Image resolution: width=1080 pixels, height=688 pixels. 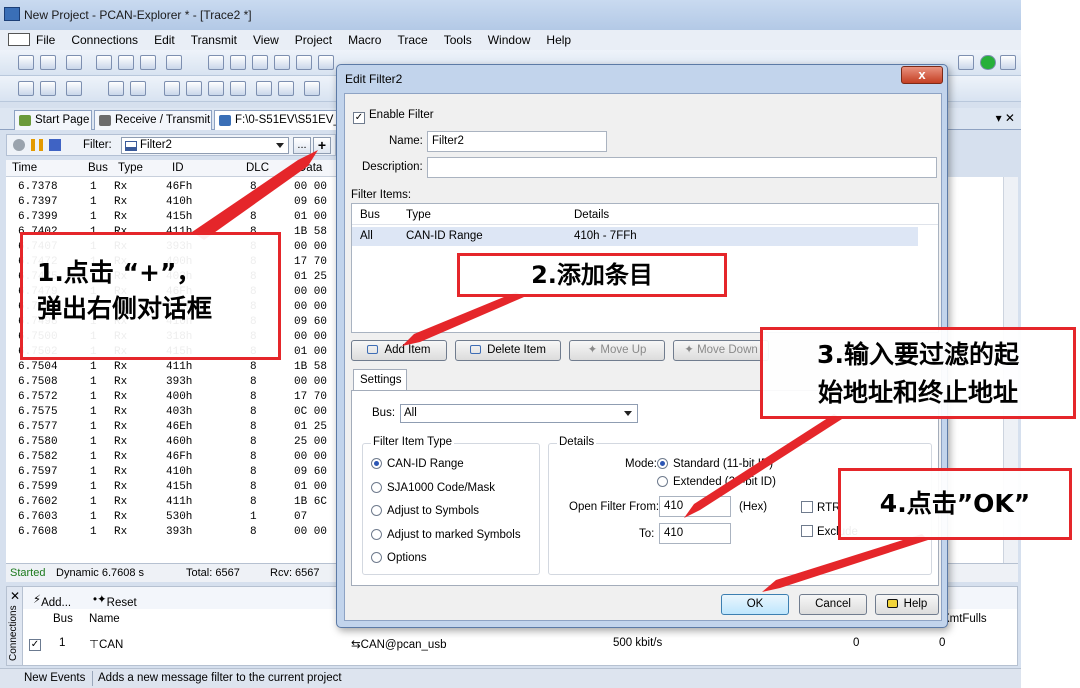 What do you see at coordinates (164, 40) in the screenshot?
I see `menu-edit: Edit` at bounding box center [164, 40].